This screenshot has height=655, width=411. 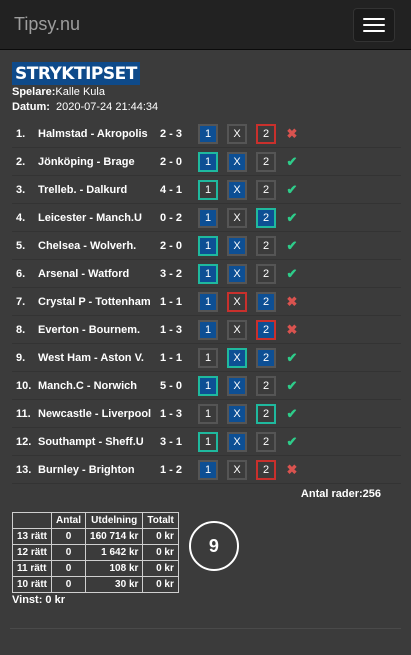 I want to click on match-number: 11., so click(x=23, y=413).